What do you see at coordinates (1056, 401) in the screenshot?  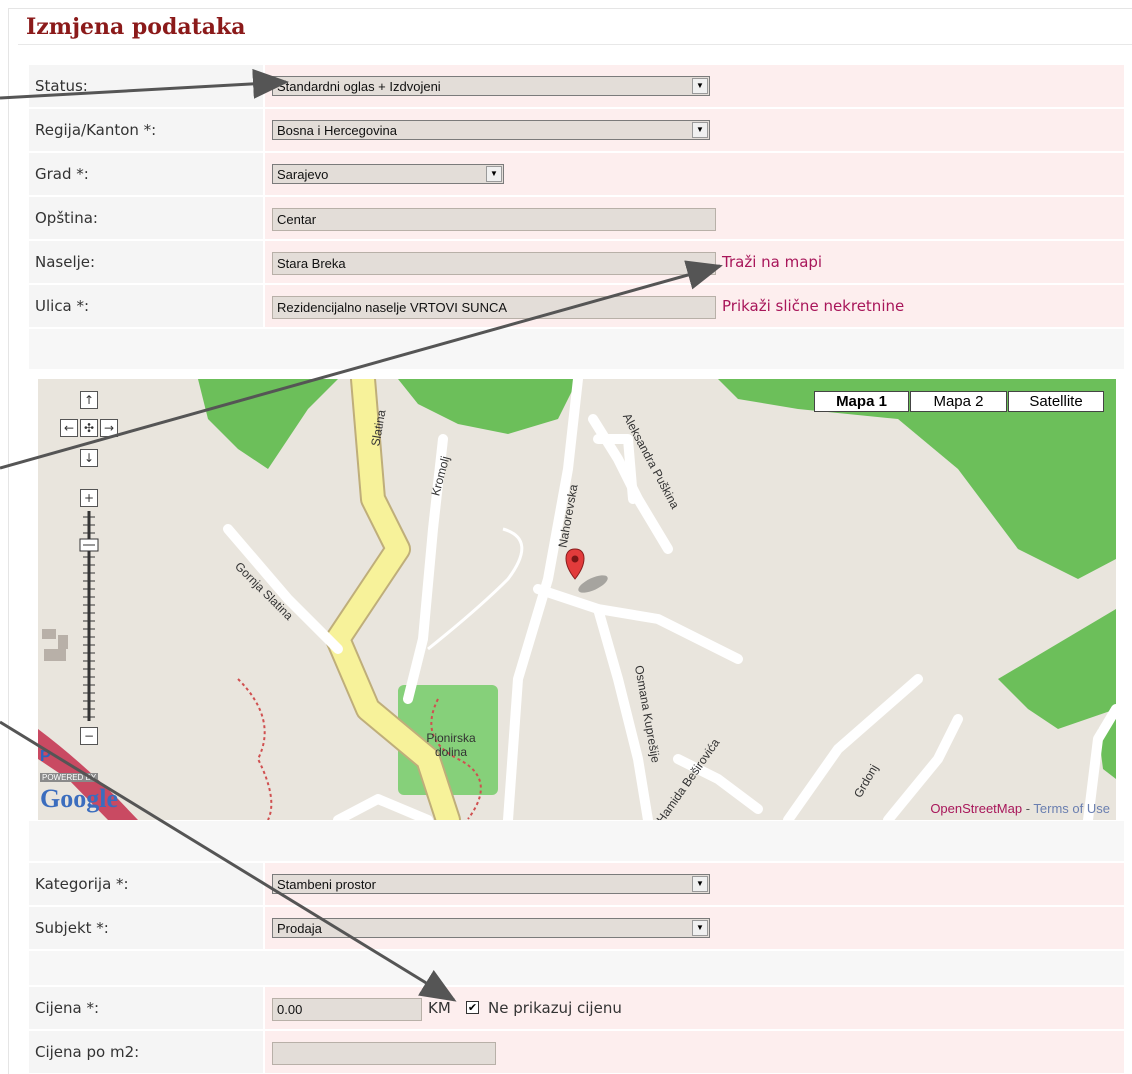 I see `map-type-satellite: Satellite` at bounding box center [1056, 401].